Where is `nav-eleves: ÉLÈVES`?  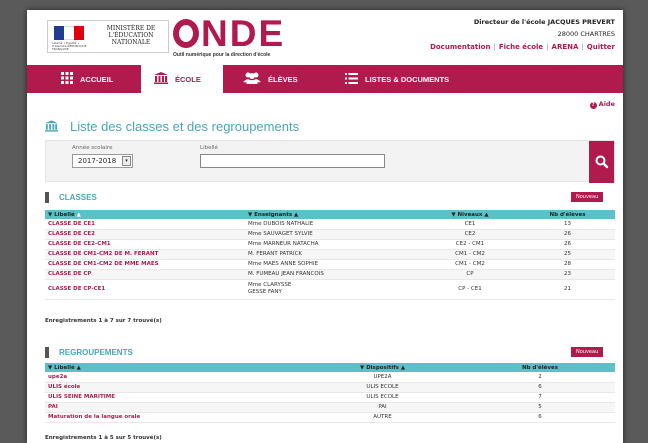 nav-eleves: ÉLÈVES is located at coordinates (270, 79).